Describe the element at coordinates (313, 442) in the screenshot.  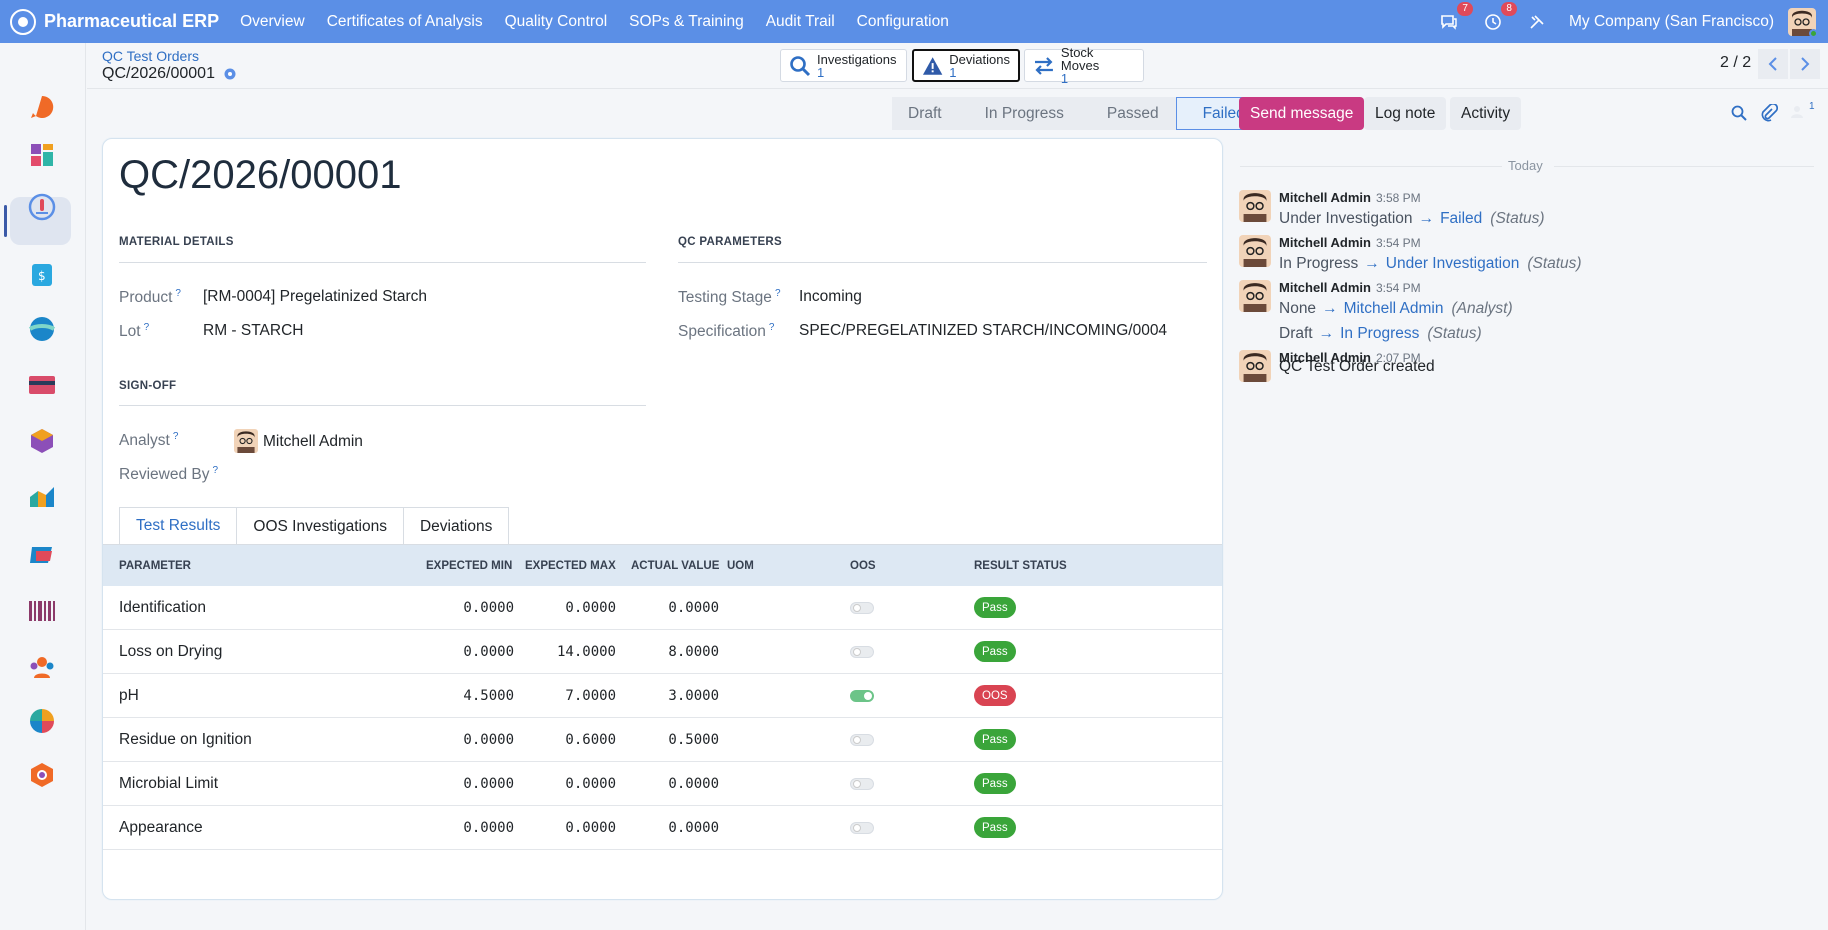
I see `analyst-field: Mitchell Admin` at that location.